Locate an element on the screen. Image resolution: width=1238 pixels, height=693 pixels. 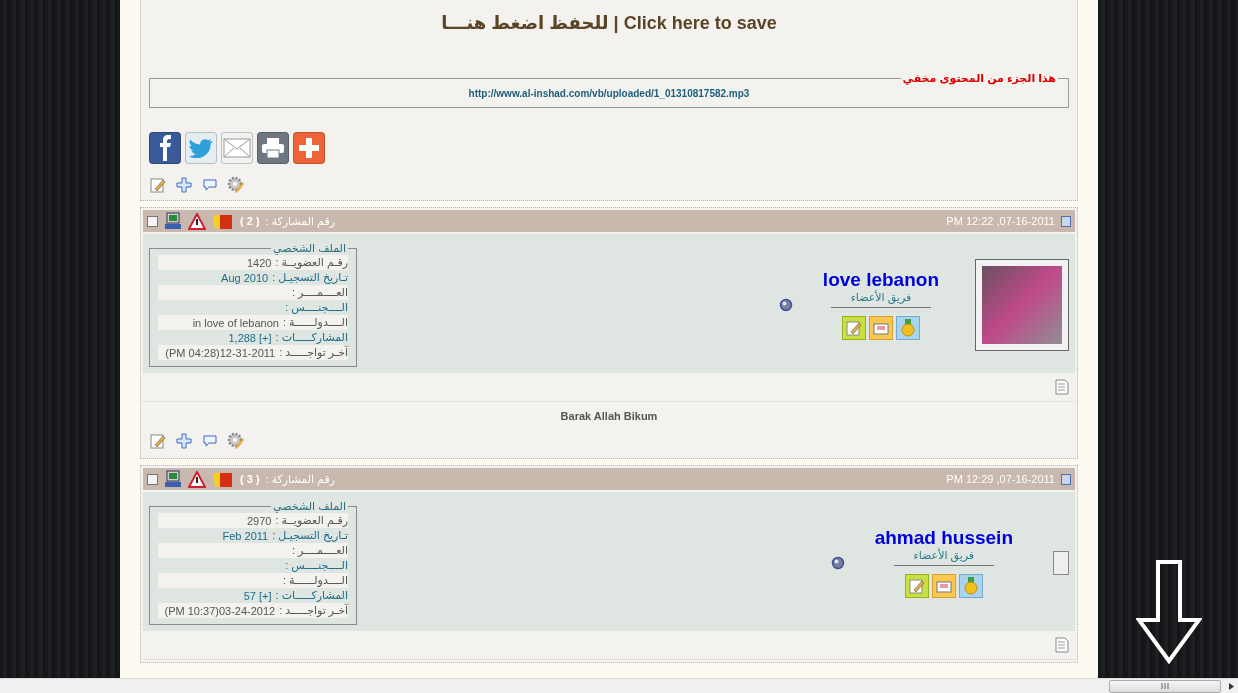
post-number: ( 2 ) is located at coordinates (250, 221).